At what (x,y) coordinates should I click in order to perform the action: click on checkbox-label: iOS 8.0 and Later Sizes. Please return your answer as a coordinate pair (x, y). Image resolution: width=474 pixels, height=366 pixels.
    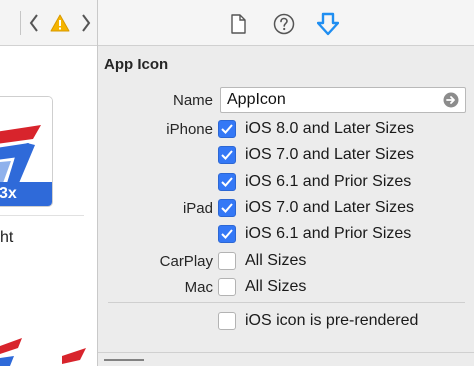
    Looking at the image, I should click on (329, 128).